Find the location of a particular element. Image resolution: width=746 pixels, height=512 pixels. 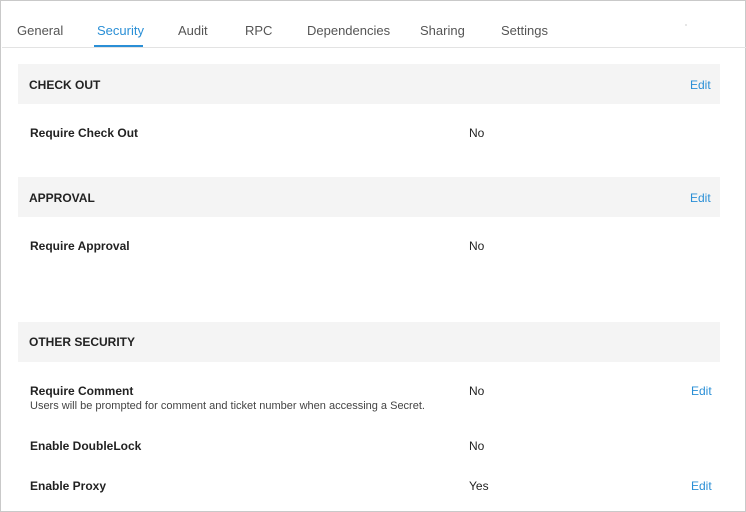

active-tab-indicator is located at coordinates (118, 46).